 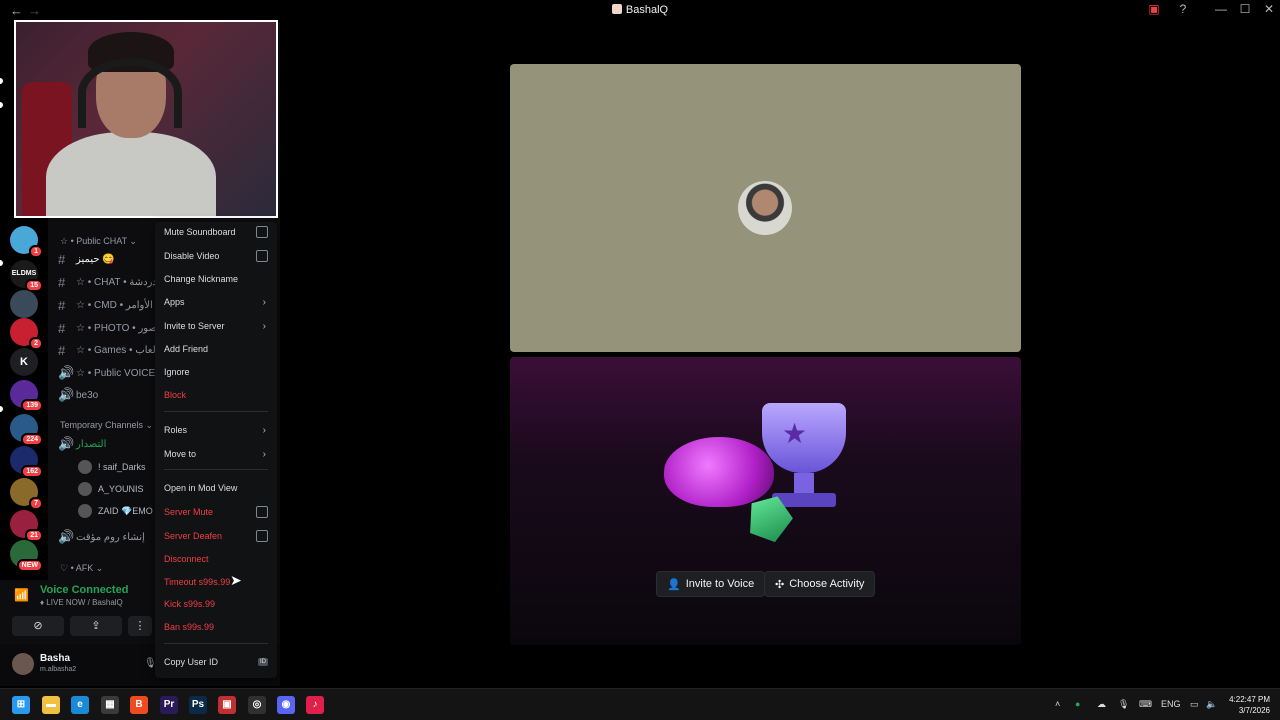 I want to click on invite-to-voice-button: 👤 Invite to Voice, so click(x=711, y=584).